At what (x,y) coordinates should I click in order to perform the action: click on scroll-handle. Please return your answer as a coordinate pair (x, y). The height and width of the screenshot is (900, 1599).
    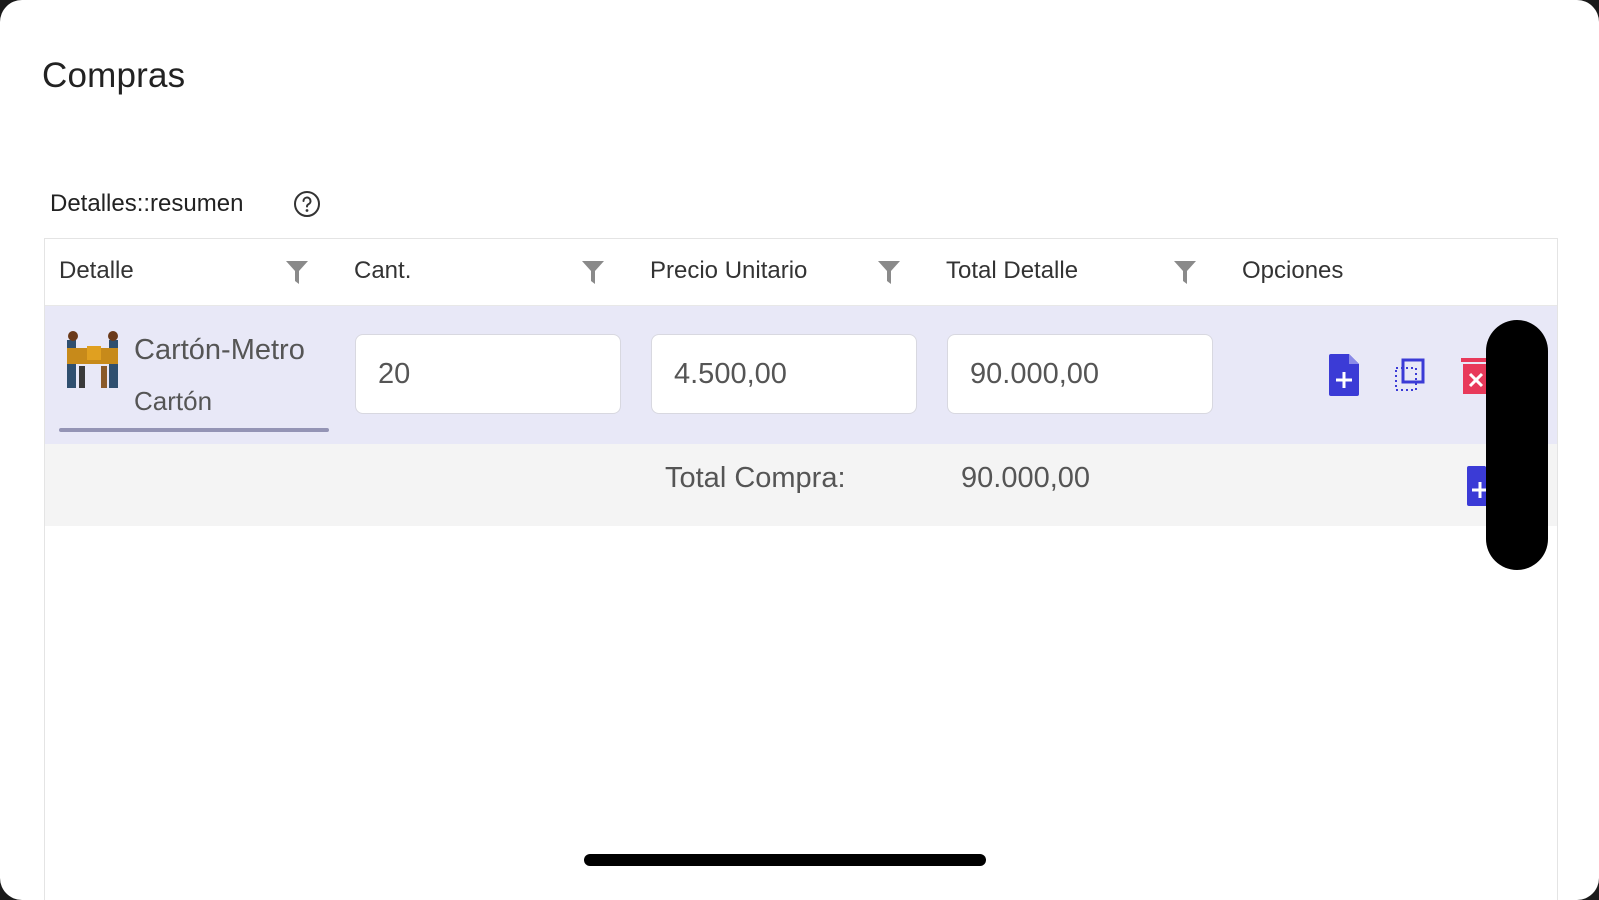
    Looking at the image, I should click on (1517, 445).